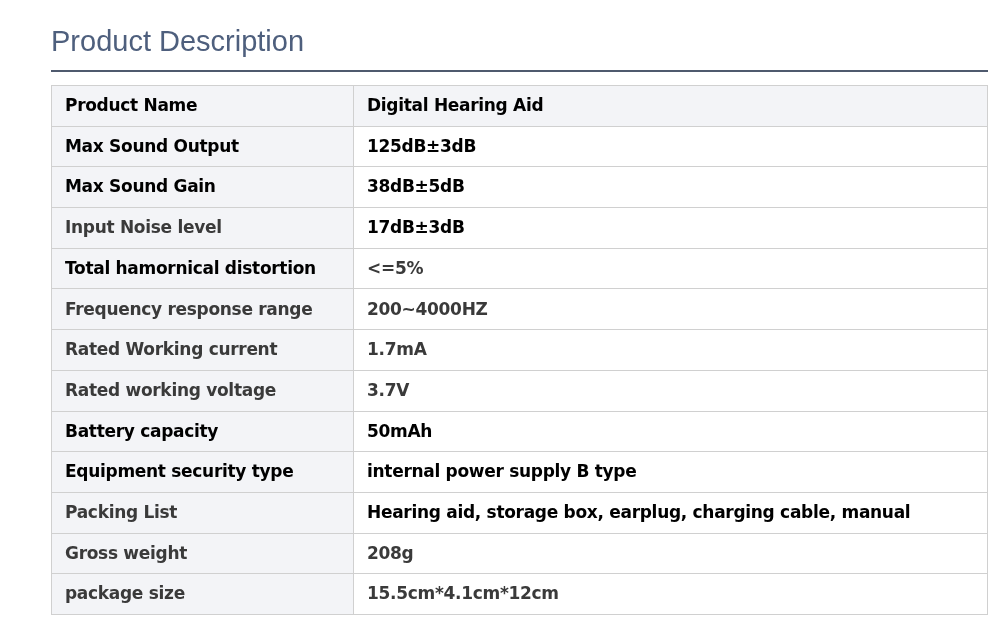 This screenshot has width=1005, height=630. Describe the element at coordinates (202, 146) in the screenshot. I see `spec-label: Max Sound Output` at that location.